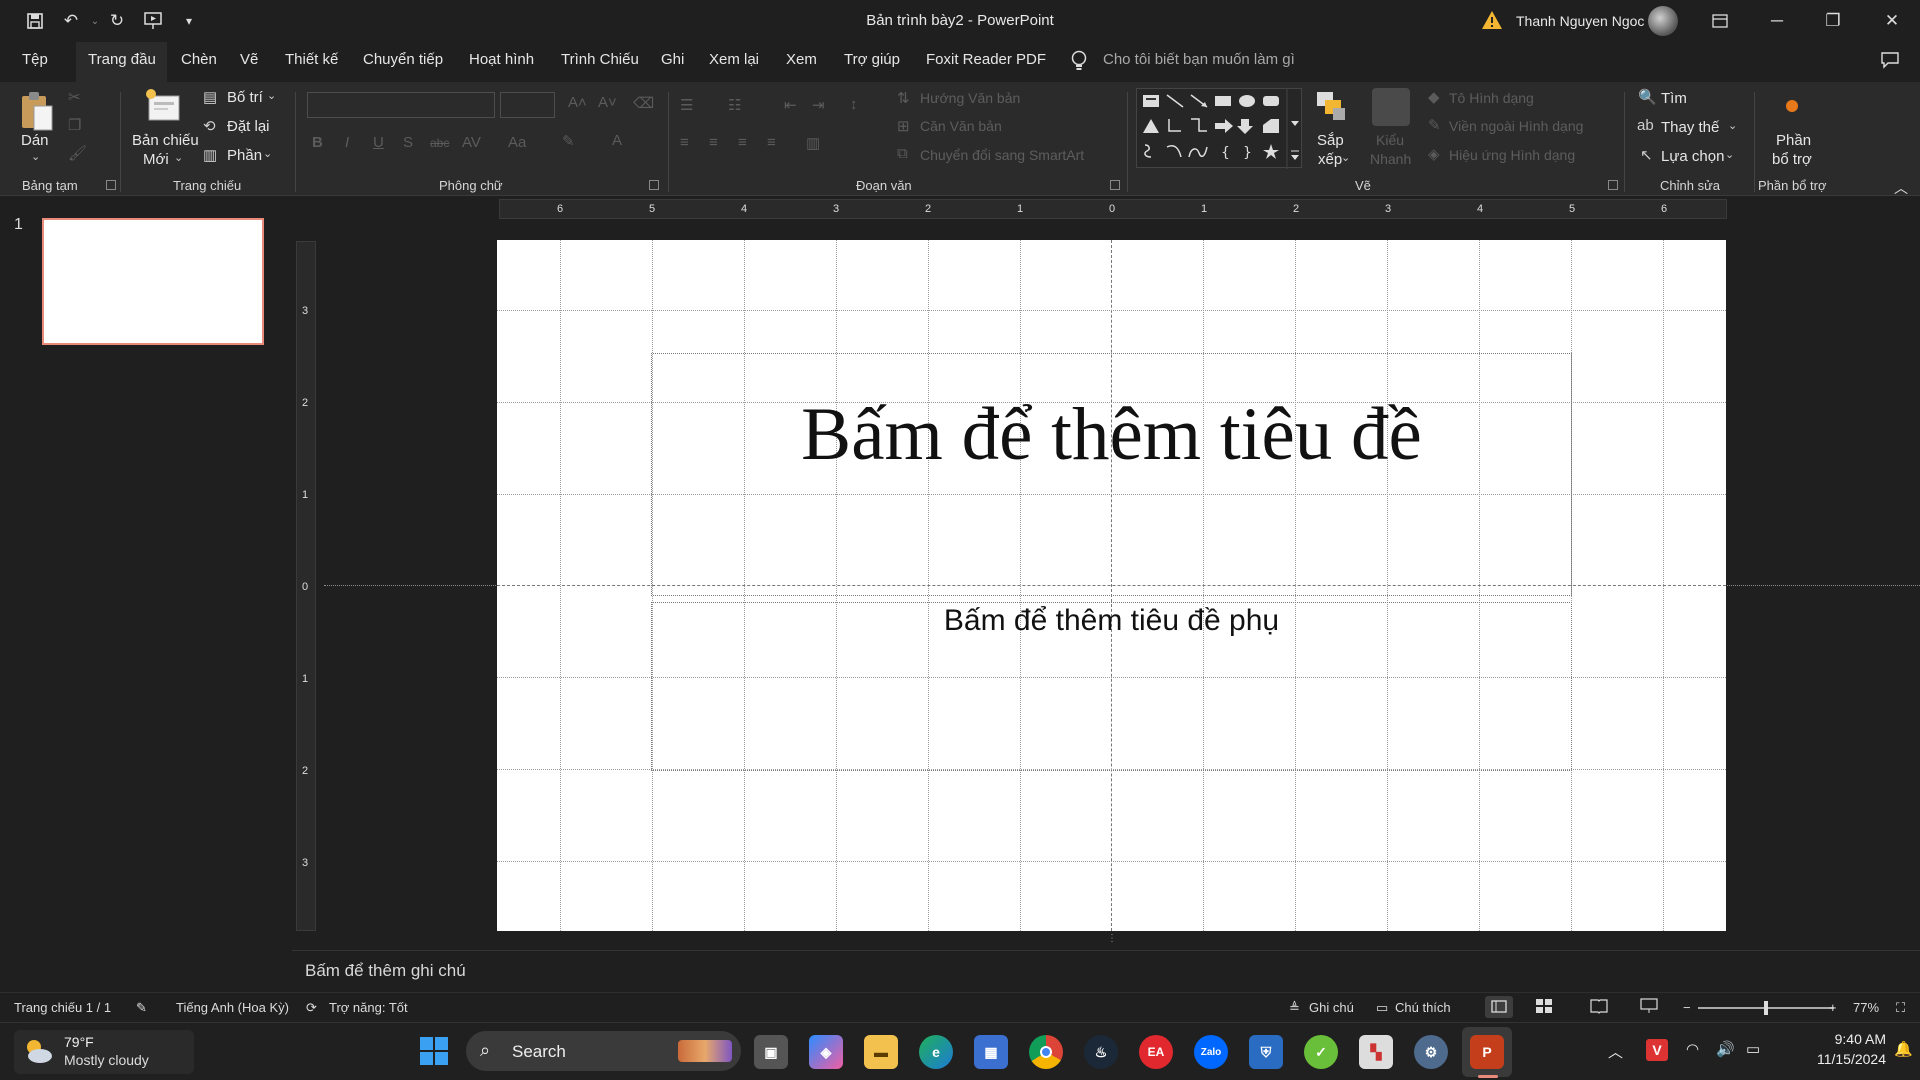  I want to click on comments-button: Chú thích, so click(1423, 1007).